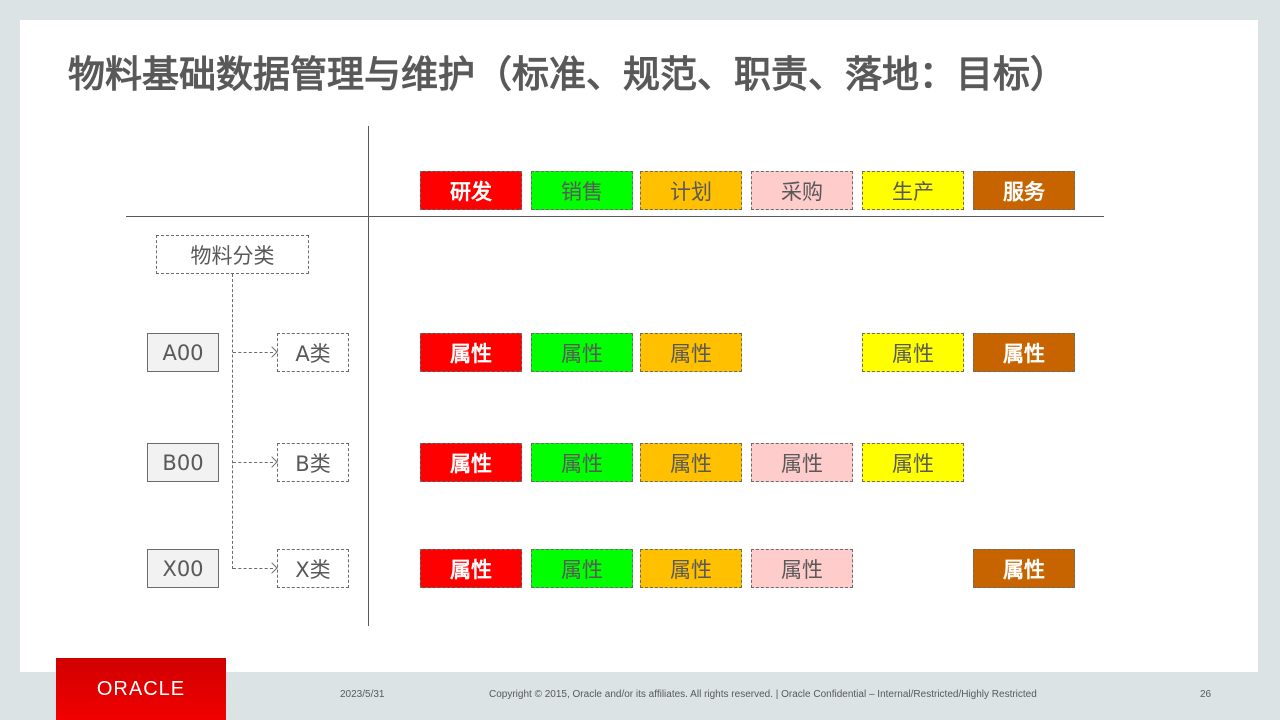 This screenshot has width=1280, height=720. I want to click on material-class-label: X类, so click(313, 569).